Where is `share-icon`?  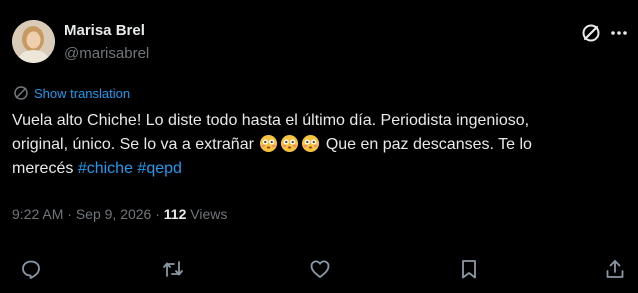 share-icon is located at coordinates (615, 269).